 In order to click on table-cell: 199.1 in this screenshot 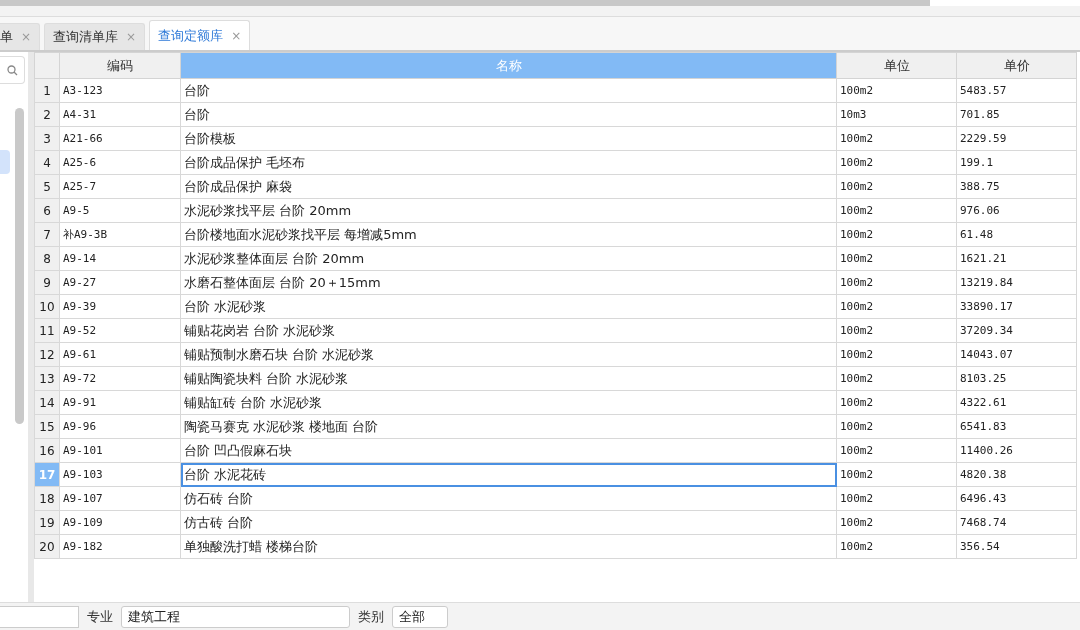, I will do `click(1016, 162)`.